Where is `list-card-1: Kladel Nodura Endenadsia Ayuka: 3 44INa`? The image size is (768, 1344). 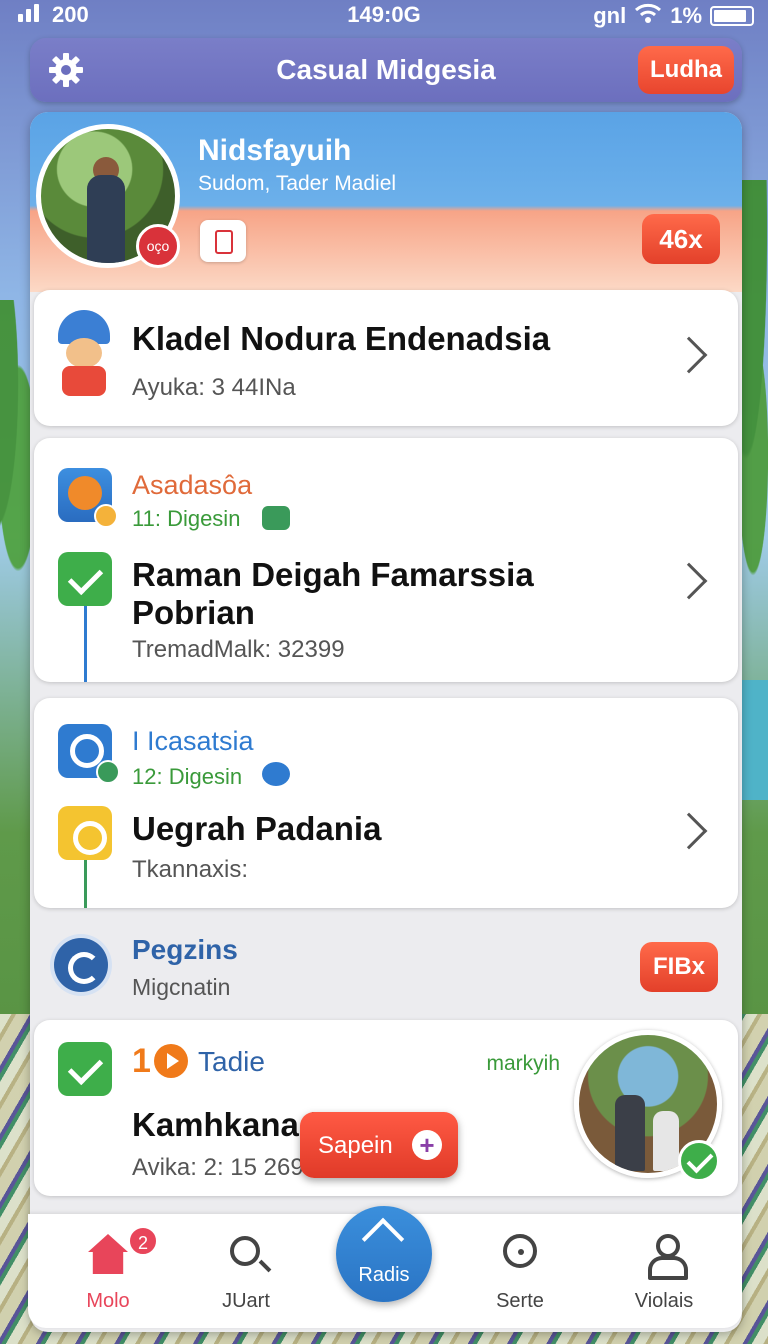
list-card-1: Kladel Nodura Endenadsia Ayuka: 3 44INa is located at coordinates (386, 358).